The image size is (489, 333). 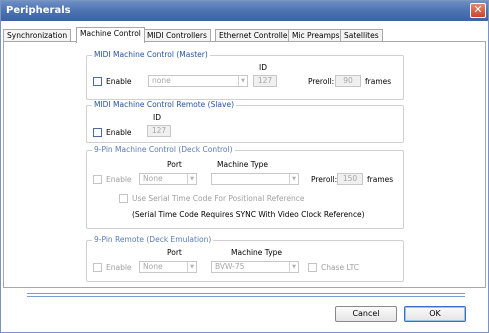 I want to click on cancel-button: Cancel, so click(x=366, y=314).